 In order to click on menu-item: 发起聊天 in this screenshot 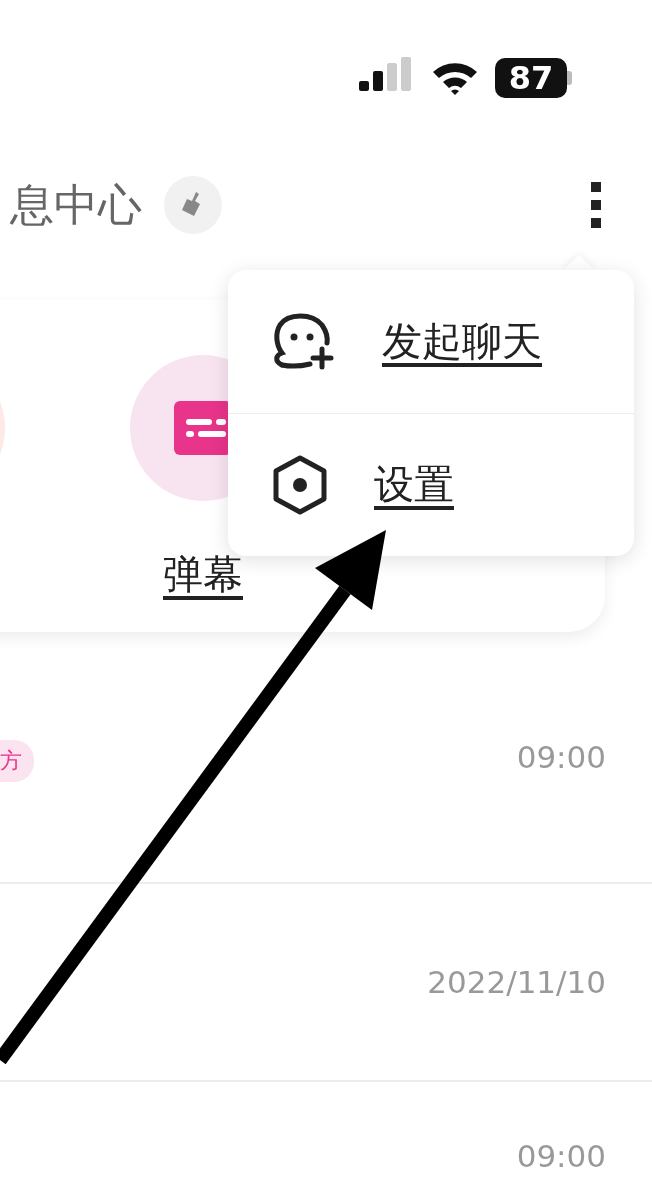, I will do `click(431, 342)`.